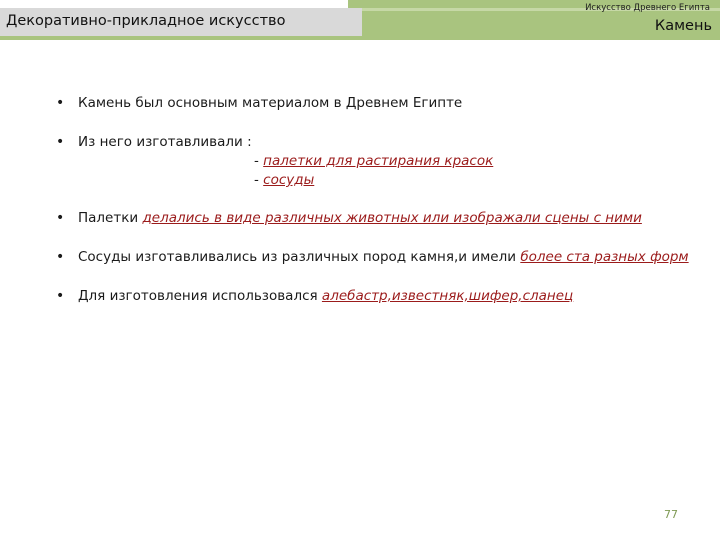 This screenshot has width=720, height=540. What do you see at coordinates (647, 8) in the screenshot?
I see `slide-subtitle: Искусство Древнего Египта` at bounding box center [647, 8].